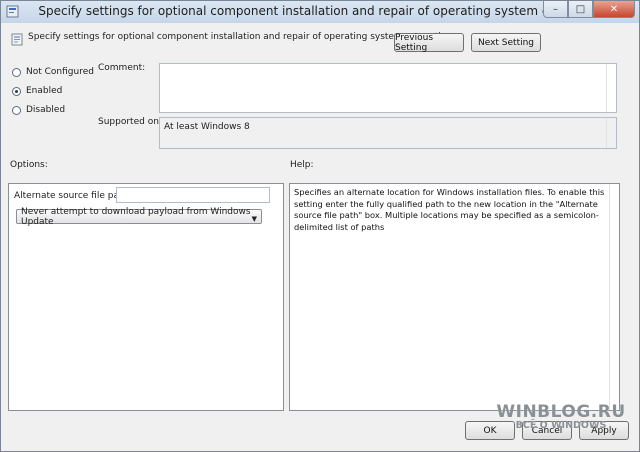 The width and height of the screenshot is (640, 452). Describe the element at coordinates (44, 91) in the screenshot. I see `radio-enabled-label: Enabled` at that location.